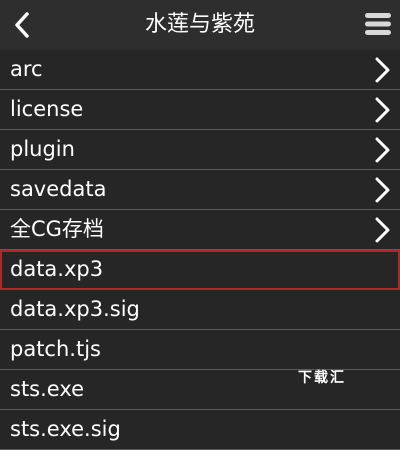 Image resolution: width=400 pixels, height=450 pixels. Describe the element at coordinates (322, 378) in the screenshot. I see `watermark: 下载汇` at that location.